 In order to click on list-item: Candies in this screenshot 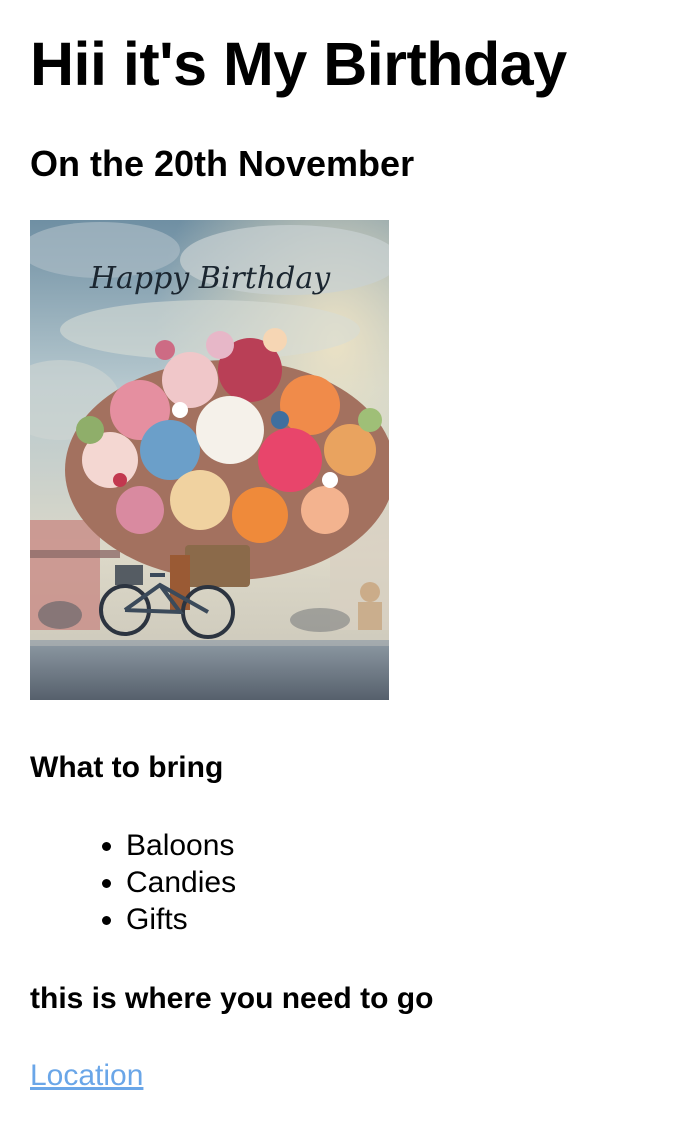, I will do `click(181, 882)`.